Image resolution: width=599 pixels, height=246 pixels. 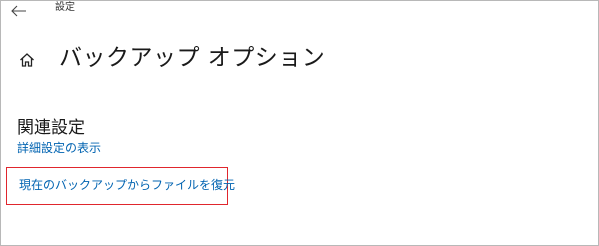 What do you see at coordinates (127, 185) in the screenshot?
I see `restore-files-link: 現在のバックアップからファイルを復元` at bounding box center [127, 185].